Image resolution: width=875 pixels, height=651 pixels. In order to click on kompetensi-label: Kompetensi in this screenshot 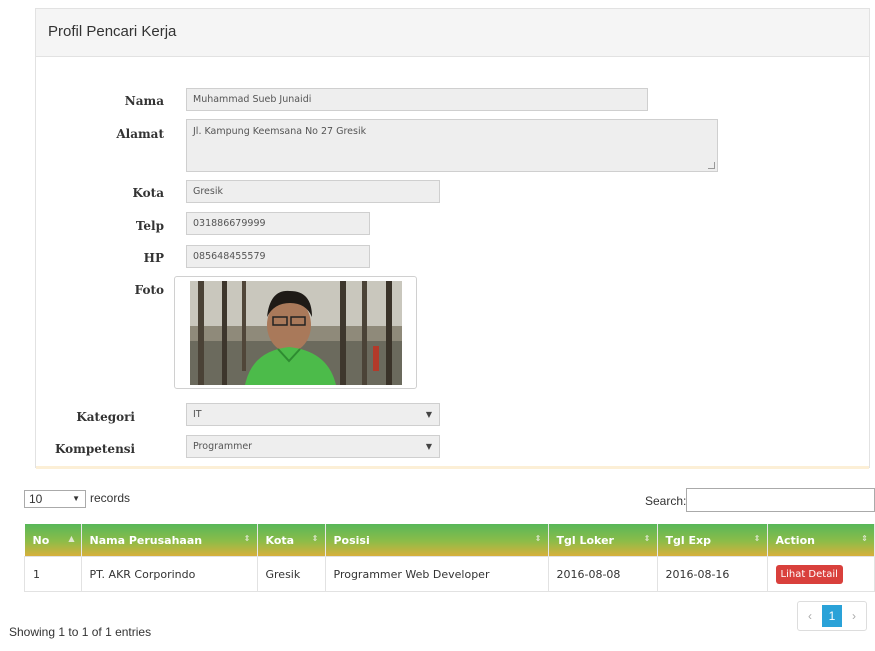, I will do `click(95, 449)`.